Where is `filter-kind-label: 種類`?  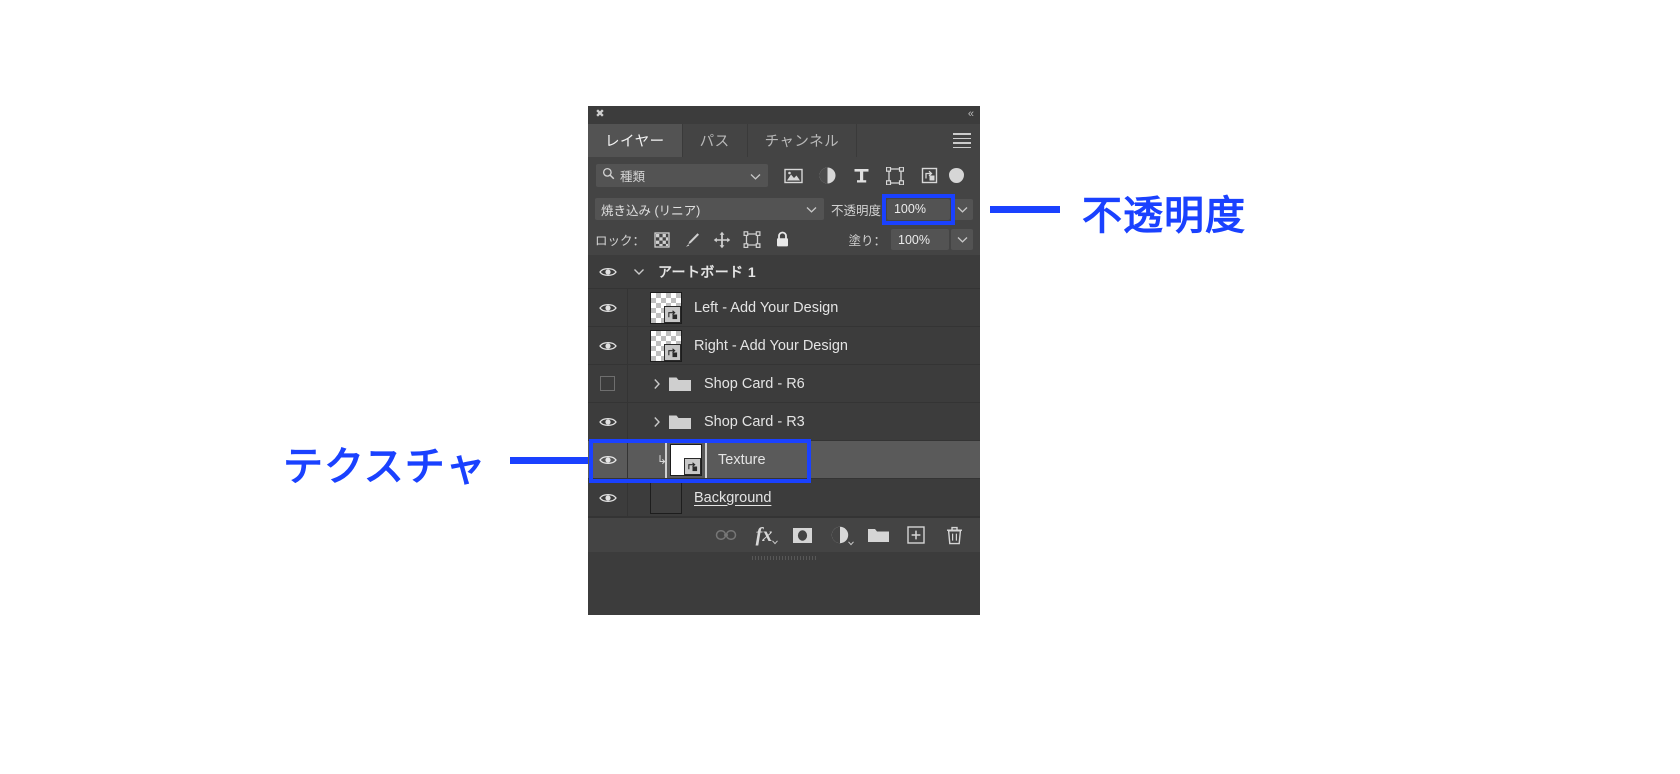
filter-kind-label: 種類 is located at coordinates (633, 177).